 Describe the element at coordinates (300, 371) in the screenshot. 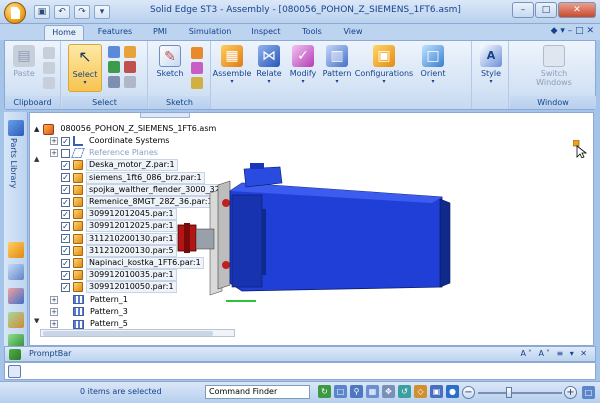

I see `promptbar-area` at that location.